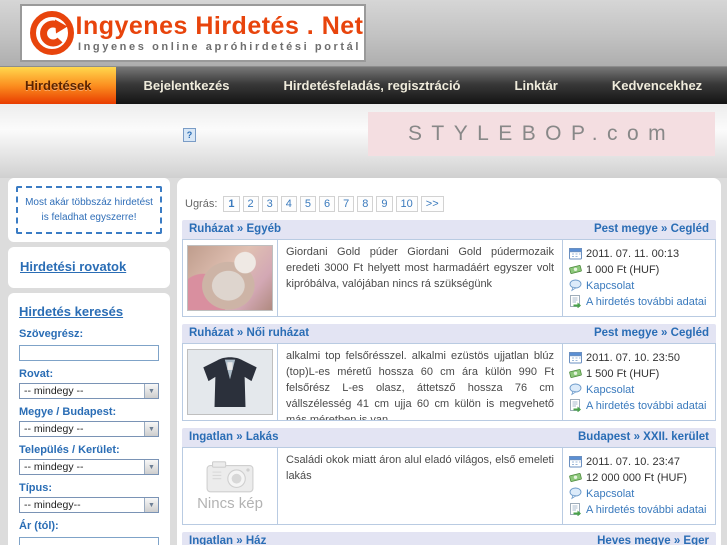 The width and height of the screenshot is (727, 545). Describe the element at coordinates (231, 204) in the screenshot. I see `page-1-button: 1` at that location.